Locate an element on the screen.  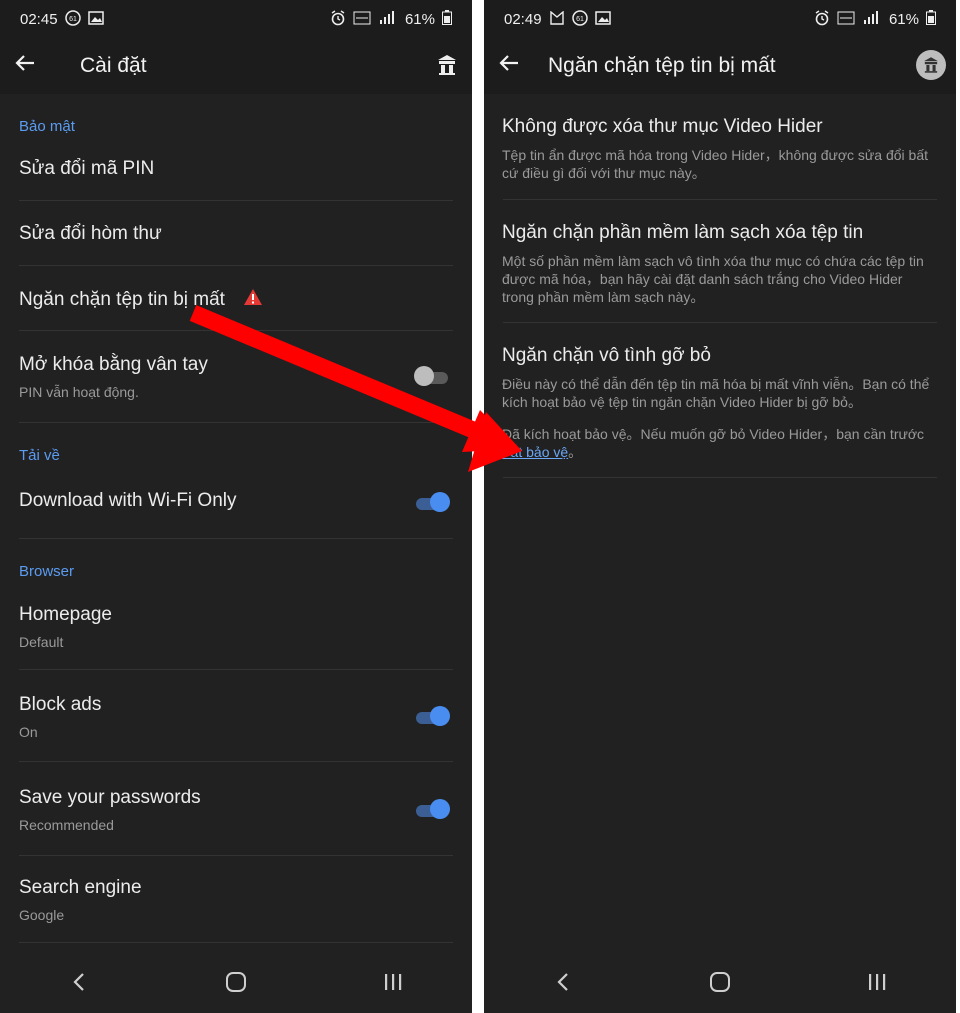
settings-item-change-pin: Sửa đổi mã PIN is located at coordinates (236, 169).